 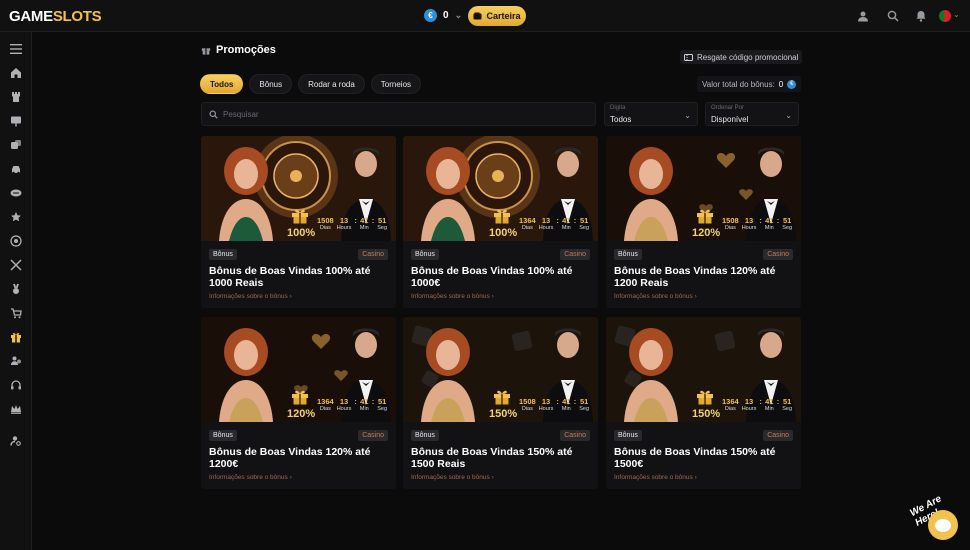 What do you see at coordinates (16, 121) in the screenshot?
I see `presentation-icon` at bounding box center [16, 121].